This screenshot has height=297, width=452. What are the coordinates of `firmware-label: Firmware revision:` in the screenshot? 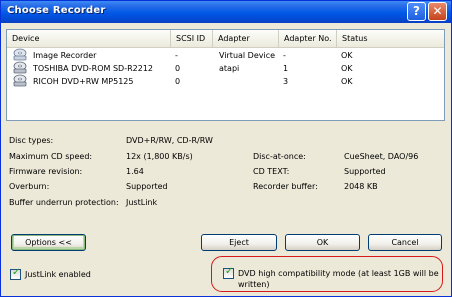 It's located at (46, 171).